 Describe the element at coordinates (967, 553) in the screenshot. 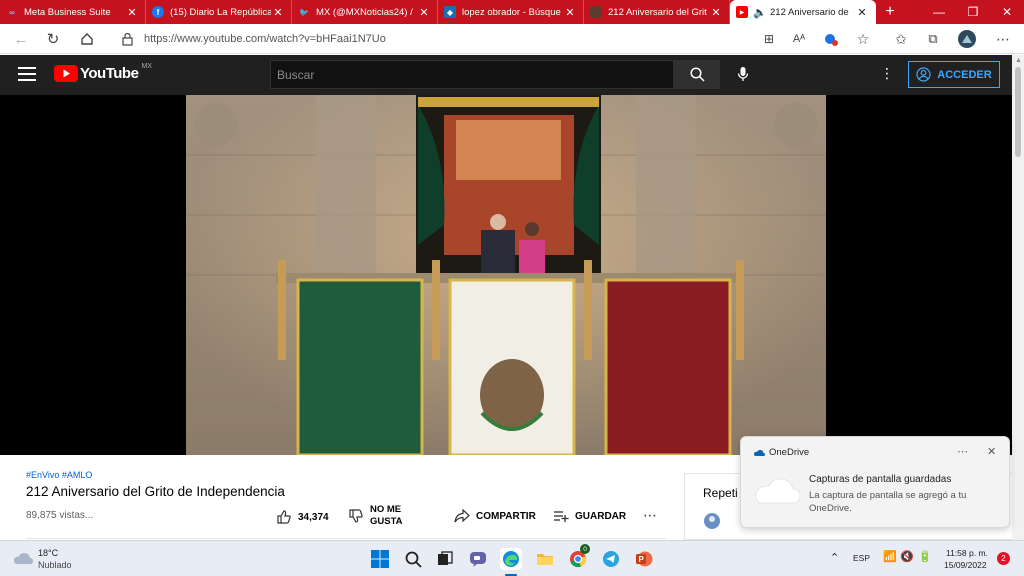

I see `clock-time: 11:58 p. m.` at that location.